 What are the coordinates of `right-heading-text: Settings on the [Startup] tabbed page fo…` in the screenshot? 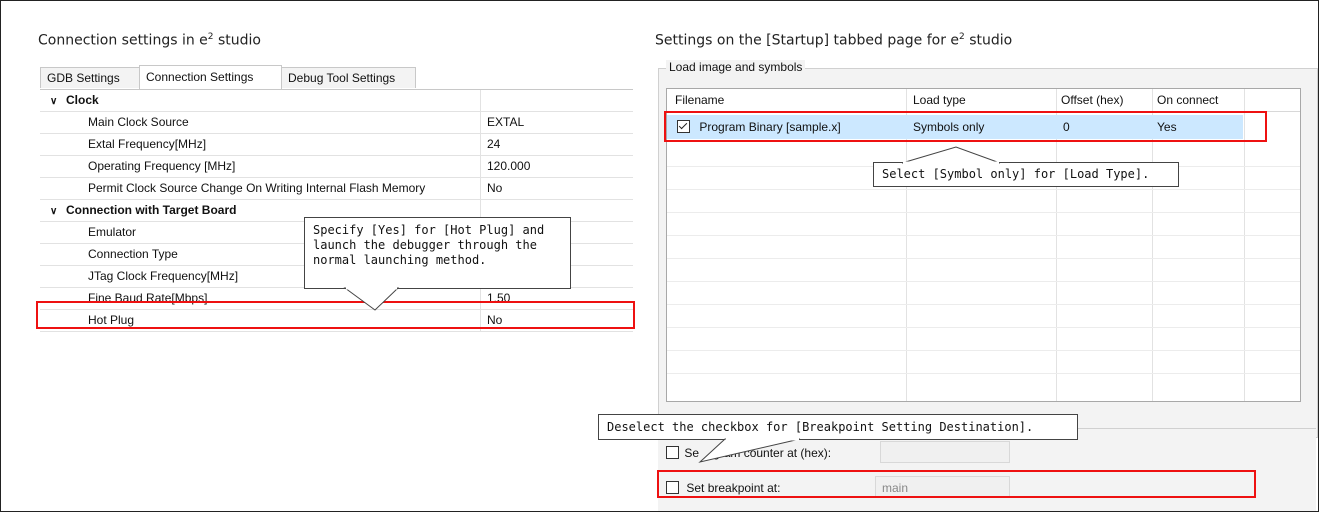 It's located at (807, 40).